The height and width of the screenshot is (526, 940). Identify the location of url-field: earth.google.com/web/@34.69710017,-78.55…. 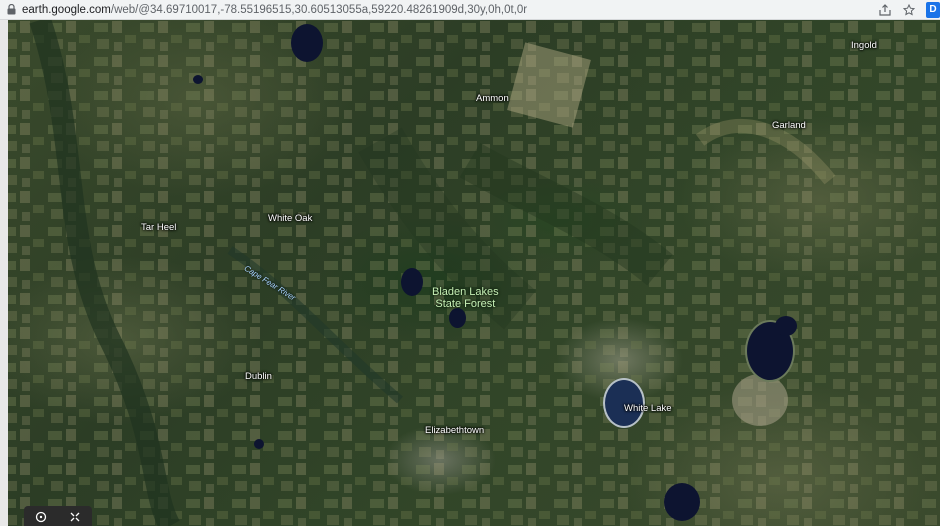
(450, 10).